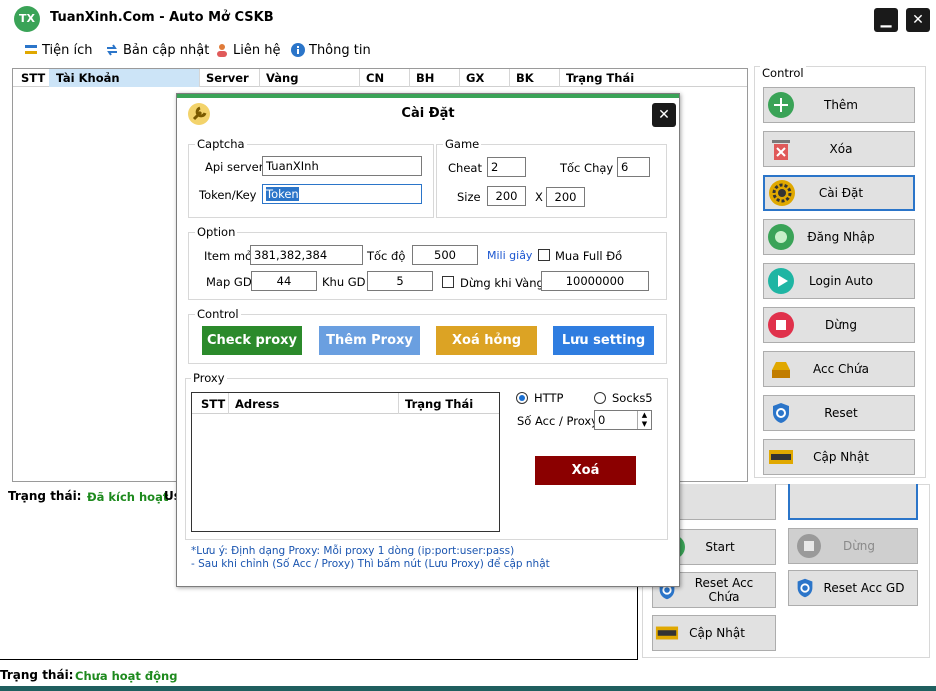  Describe the element at coordinates (633, 167) in the screenshot. I see `speed-input: 6` at that location.